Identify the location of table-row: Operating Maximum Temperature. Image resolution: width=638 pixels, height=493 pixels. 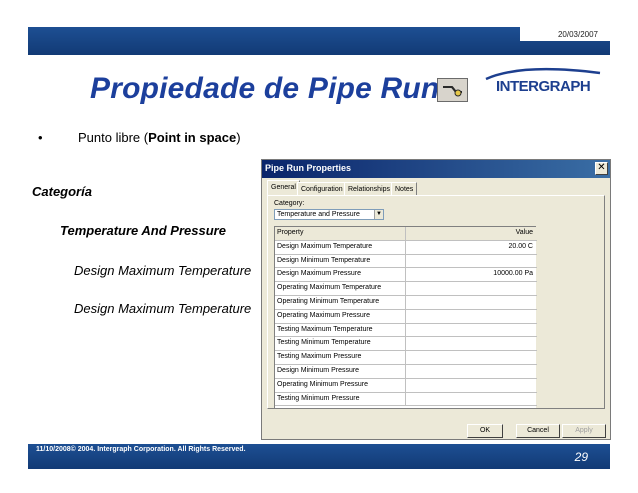
(406, 289).